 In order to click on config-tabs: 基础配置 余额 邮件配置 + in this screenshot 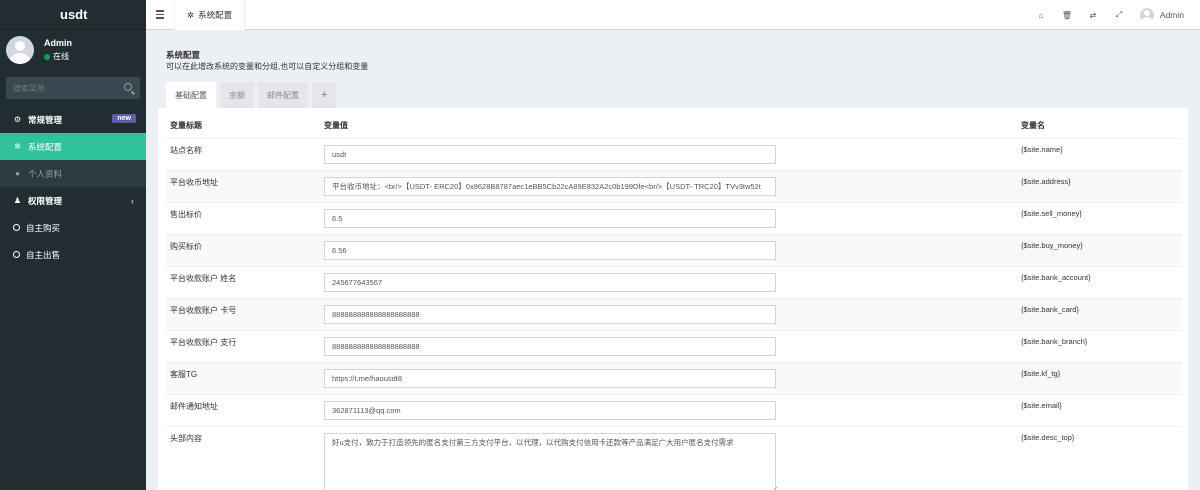, I will do `click(251, 95)`.